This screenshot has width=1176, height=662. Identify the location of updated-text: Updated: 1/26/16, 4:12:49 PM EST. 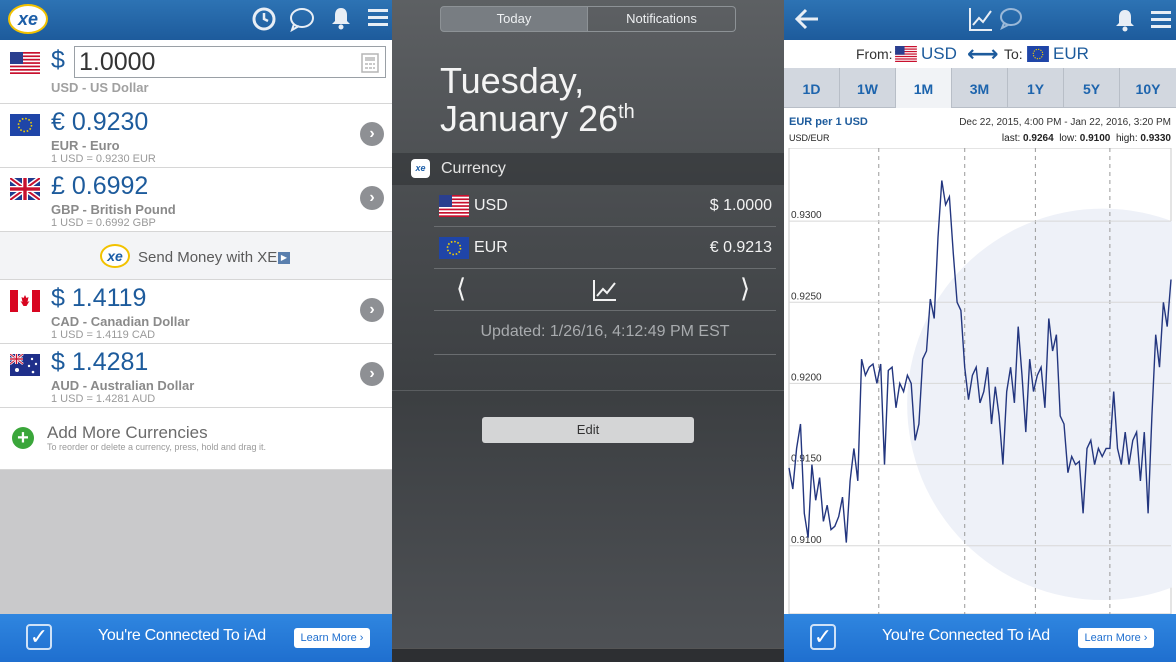
(605, 331).